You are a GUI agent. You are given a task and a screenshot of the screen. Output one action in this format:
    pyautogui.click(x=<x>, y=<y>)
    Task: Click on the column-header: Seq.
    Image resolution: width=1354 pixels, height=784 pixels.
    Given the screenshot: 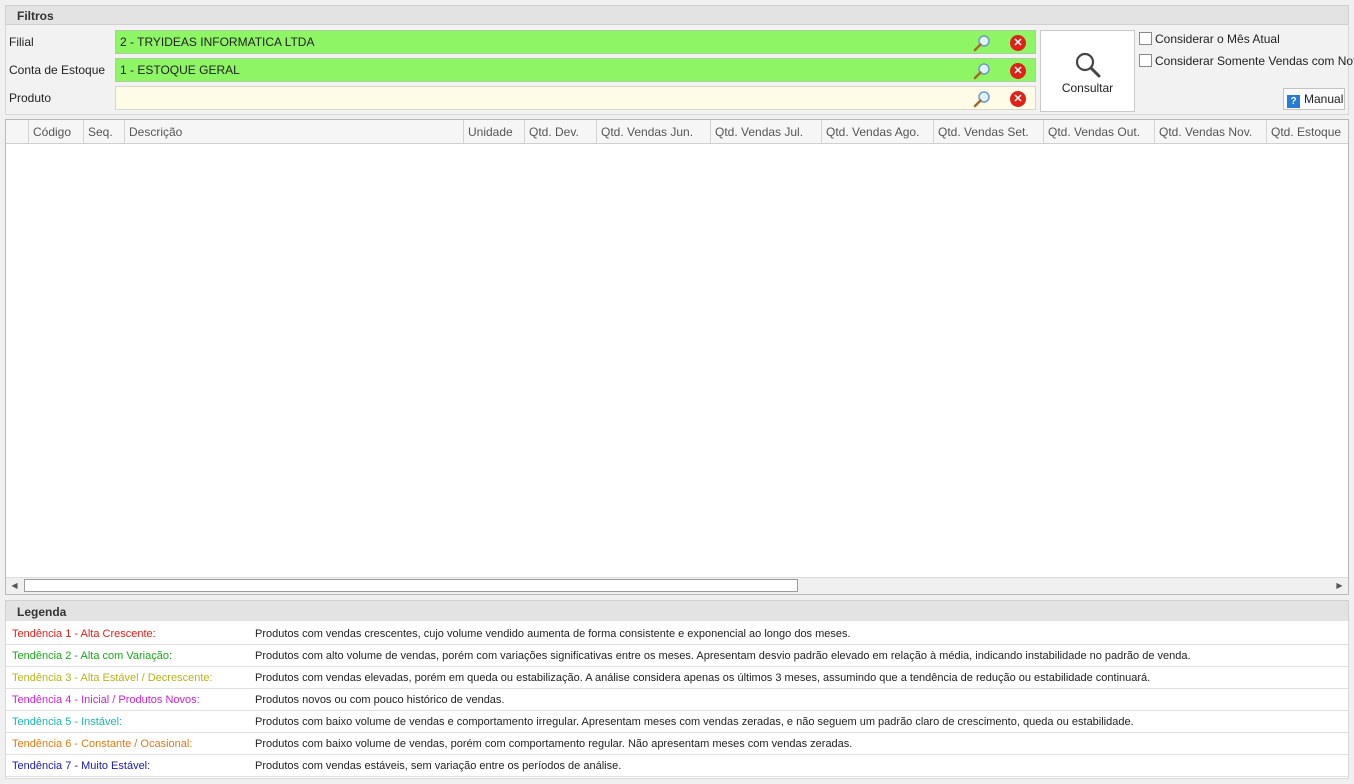 What is the action you would take?
    pyautogui.click(x=103, y=131)
    